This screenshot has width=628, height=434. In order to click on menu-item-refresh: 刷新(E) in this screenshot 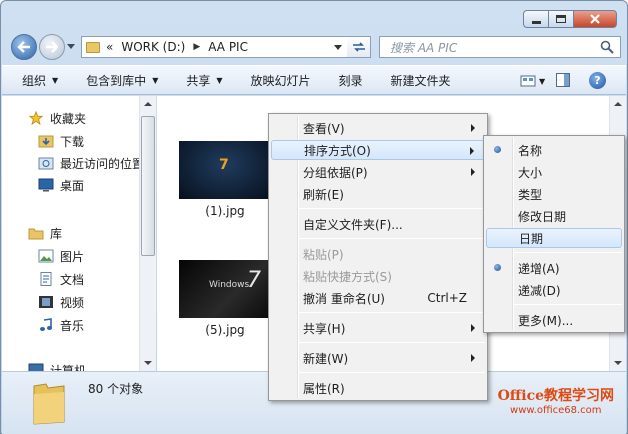, I will do `click(378, 194)`.